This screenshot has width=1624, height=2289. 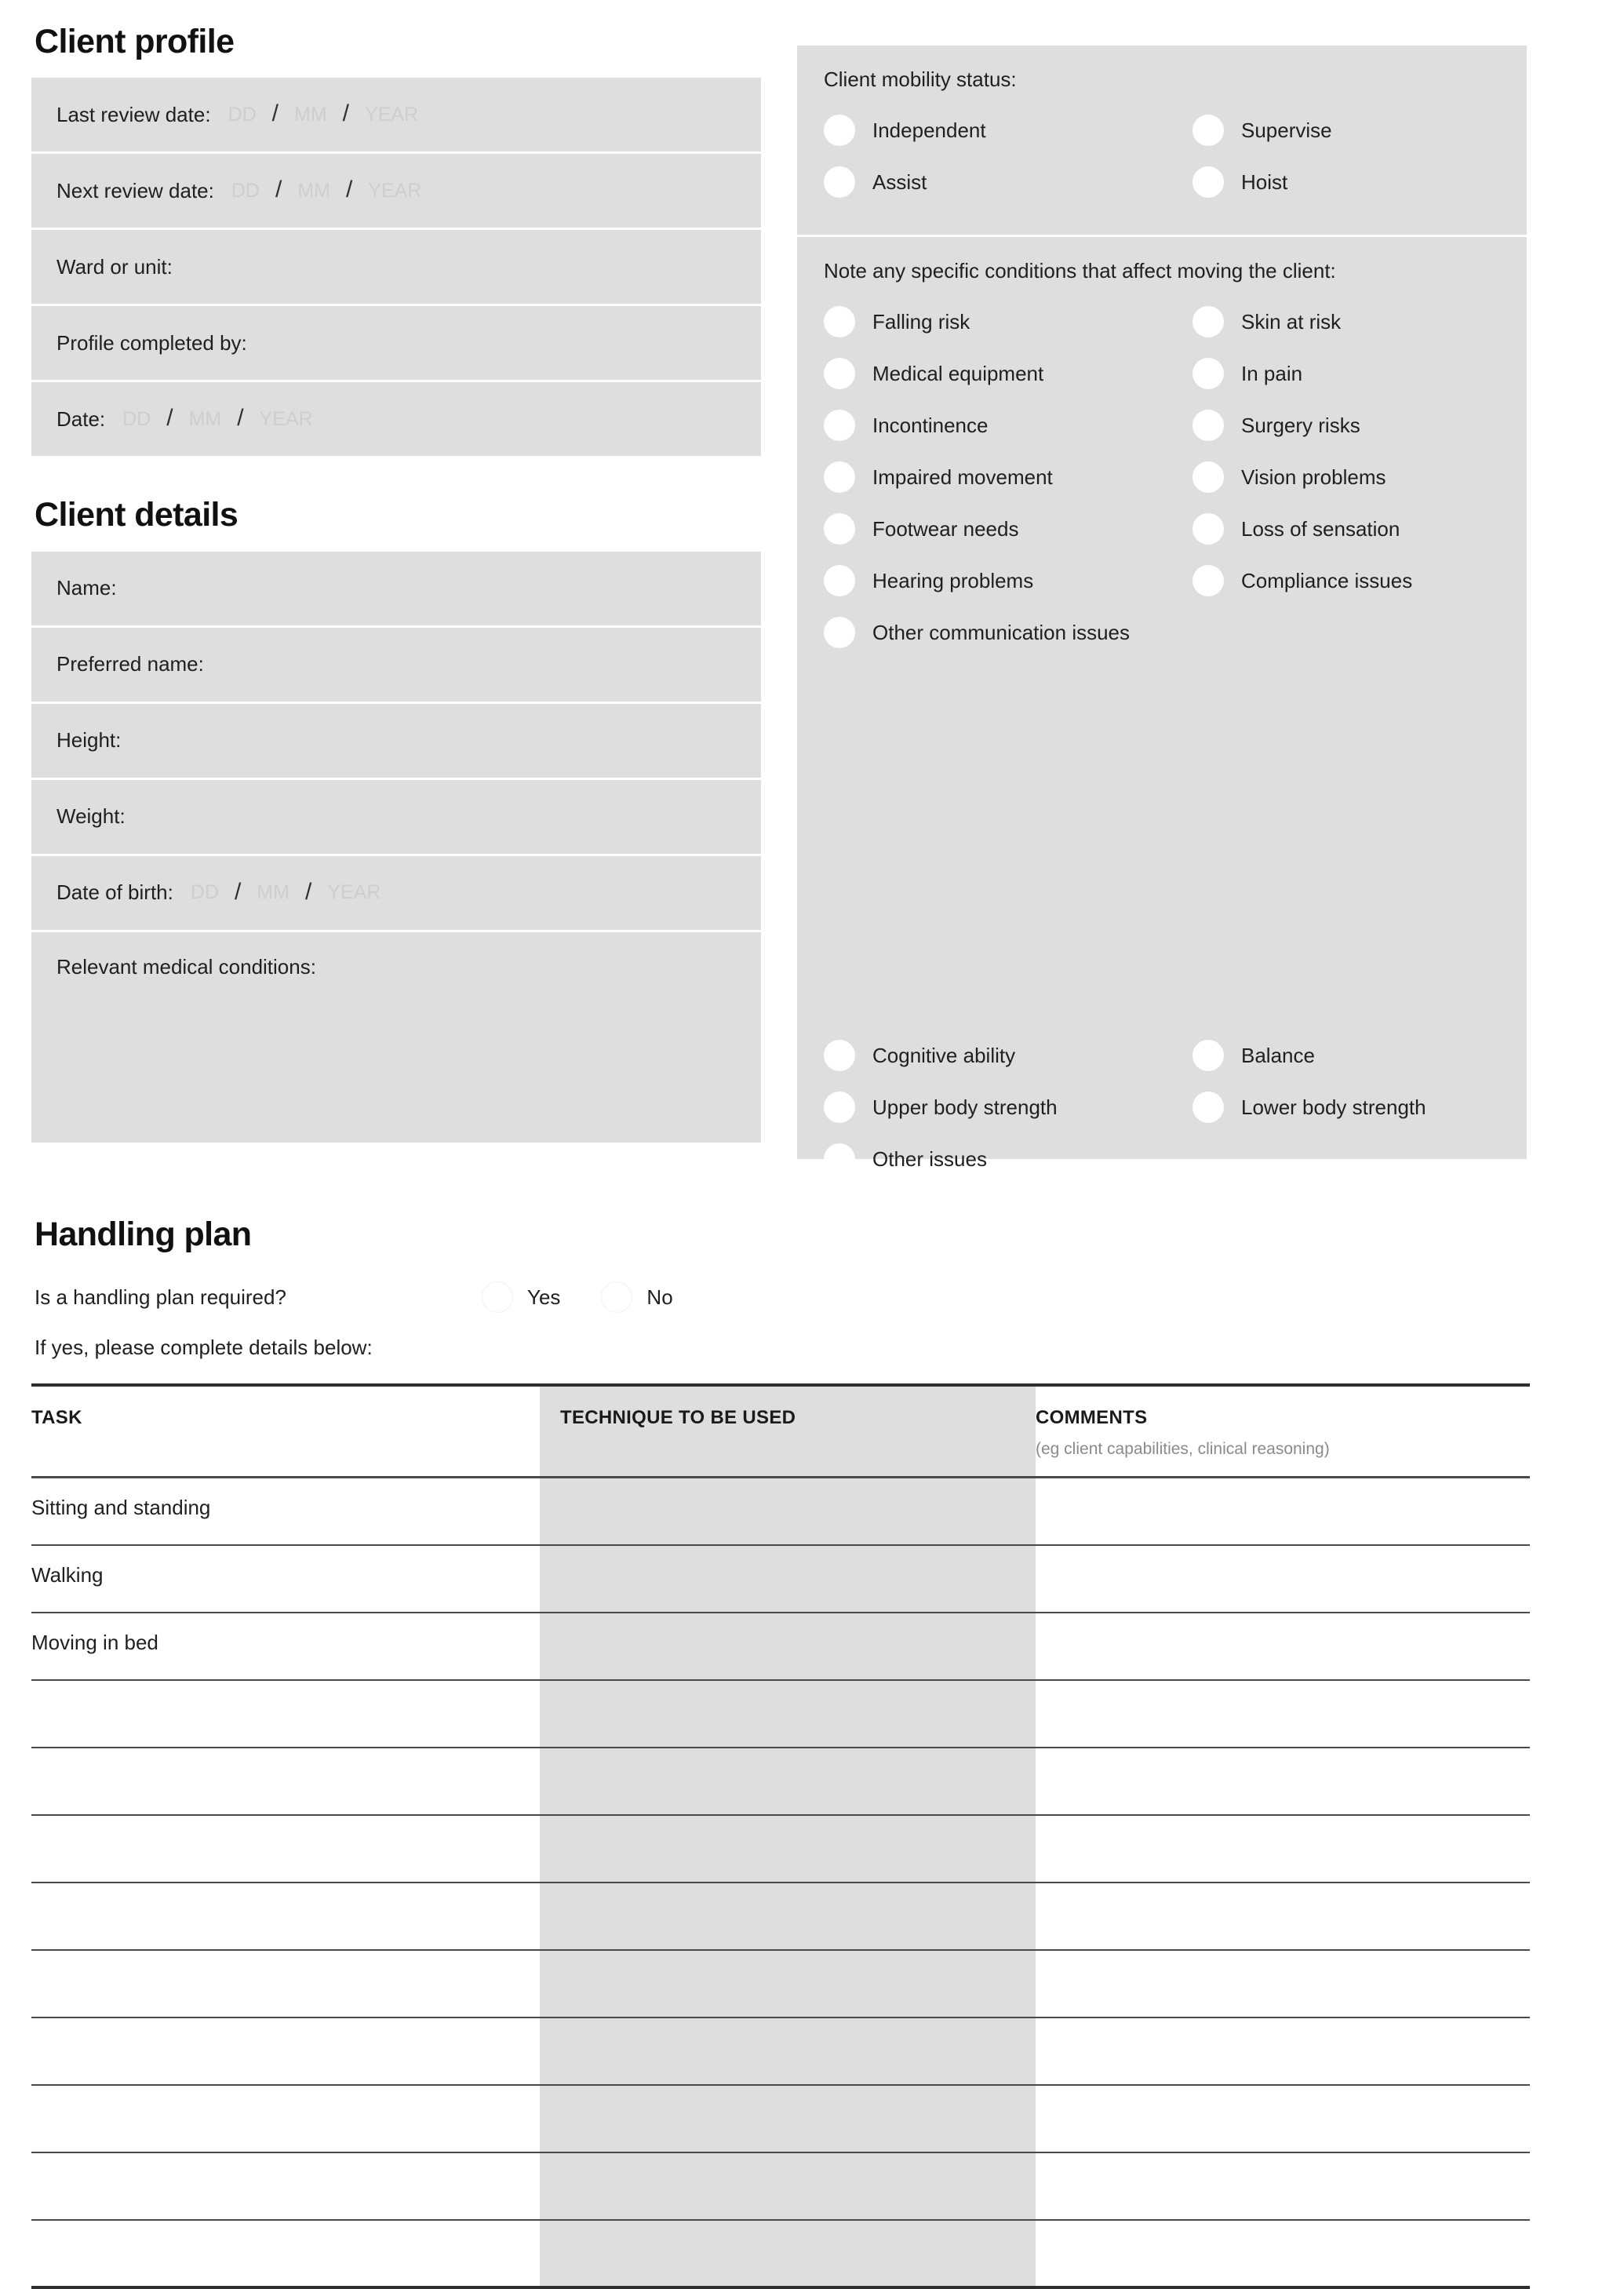 I want to click on cell-task: Sitting and standing, so click(x=286, y=1511).